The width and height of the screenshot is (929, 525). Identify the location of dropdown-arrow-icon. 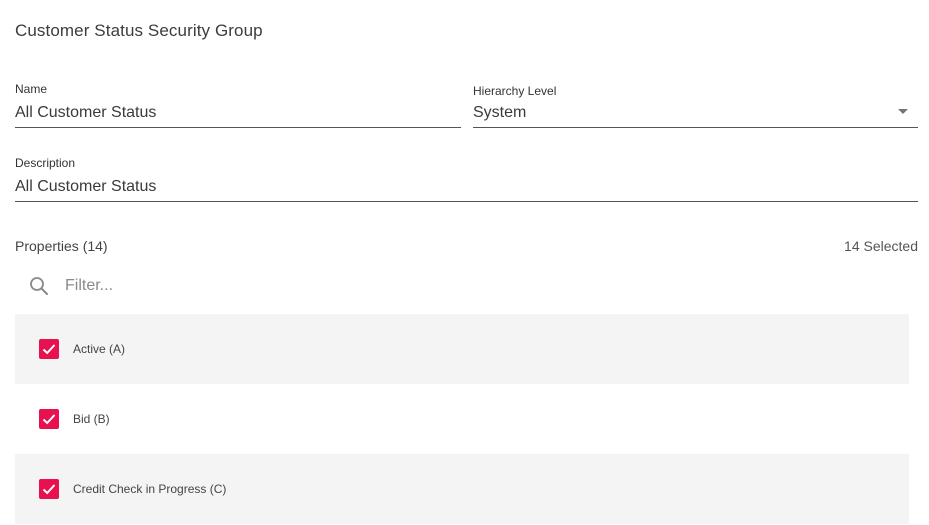
(903, 111).